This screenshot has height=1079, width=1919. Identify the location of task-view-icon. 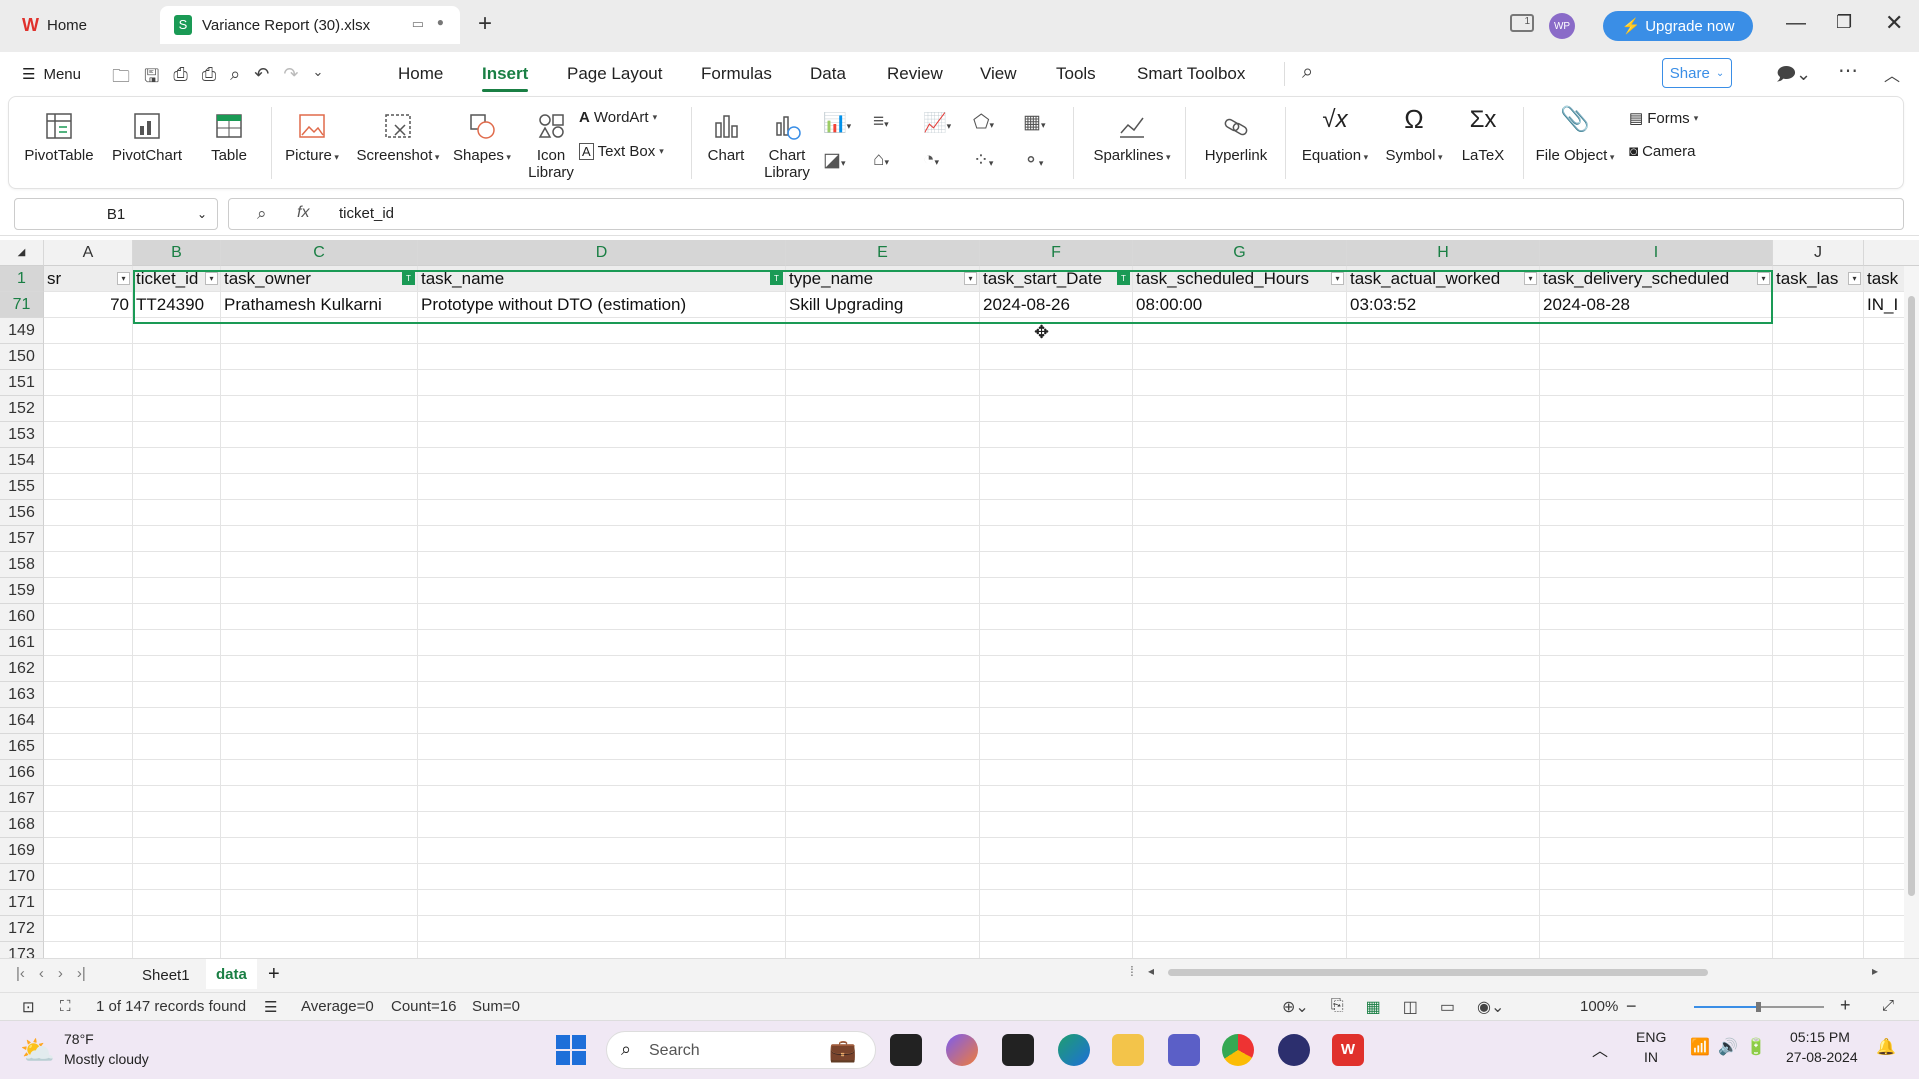
(906, 1050).